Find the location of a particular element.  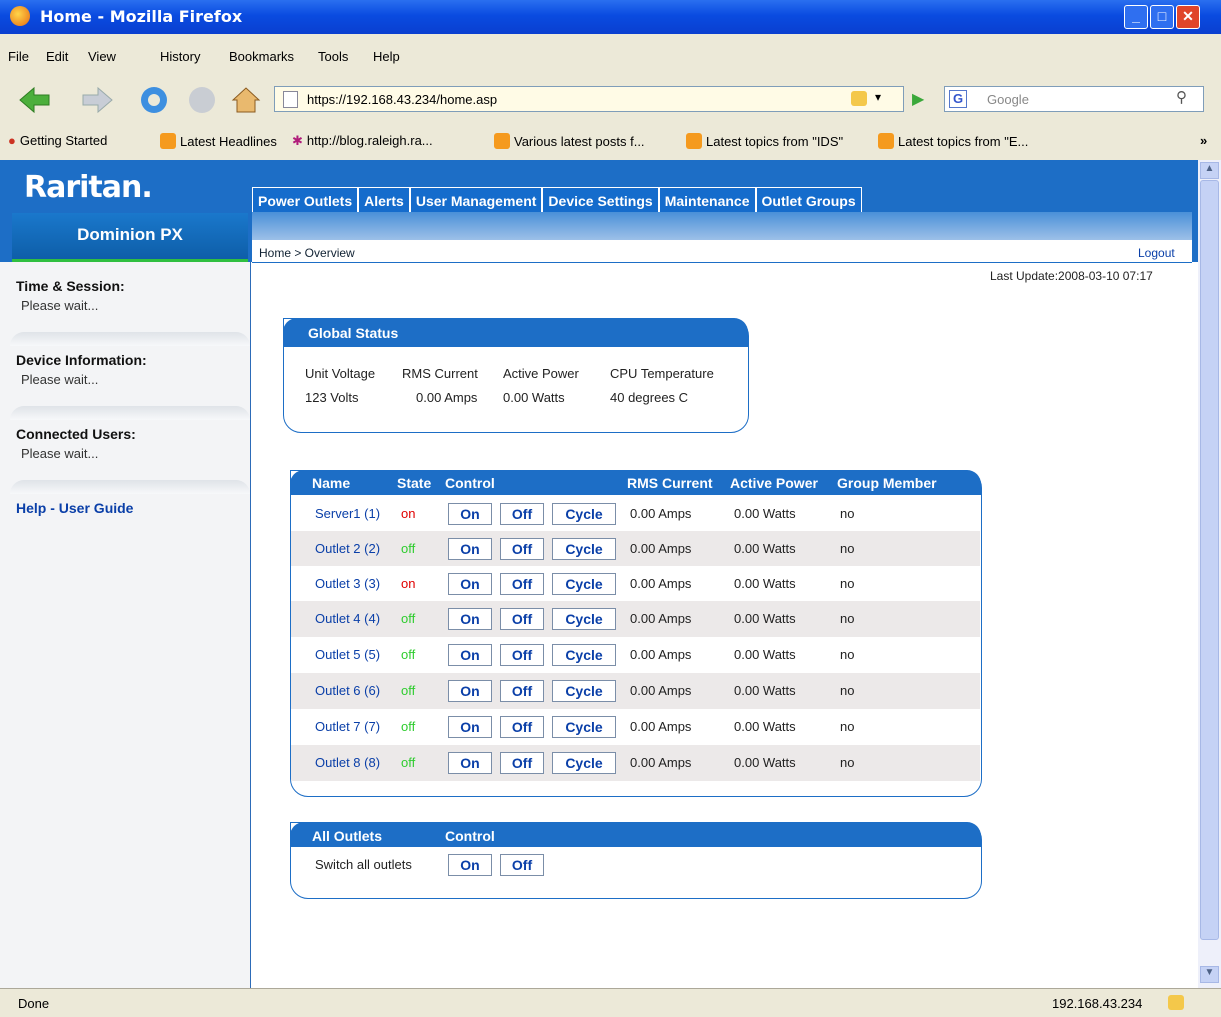

search-input: G Google is located at coordinates (1074, 99).